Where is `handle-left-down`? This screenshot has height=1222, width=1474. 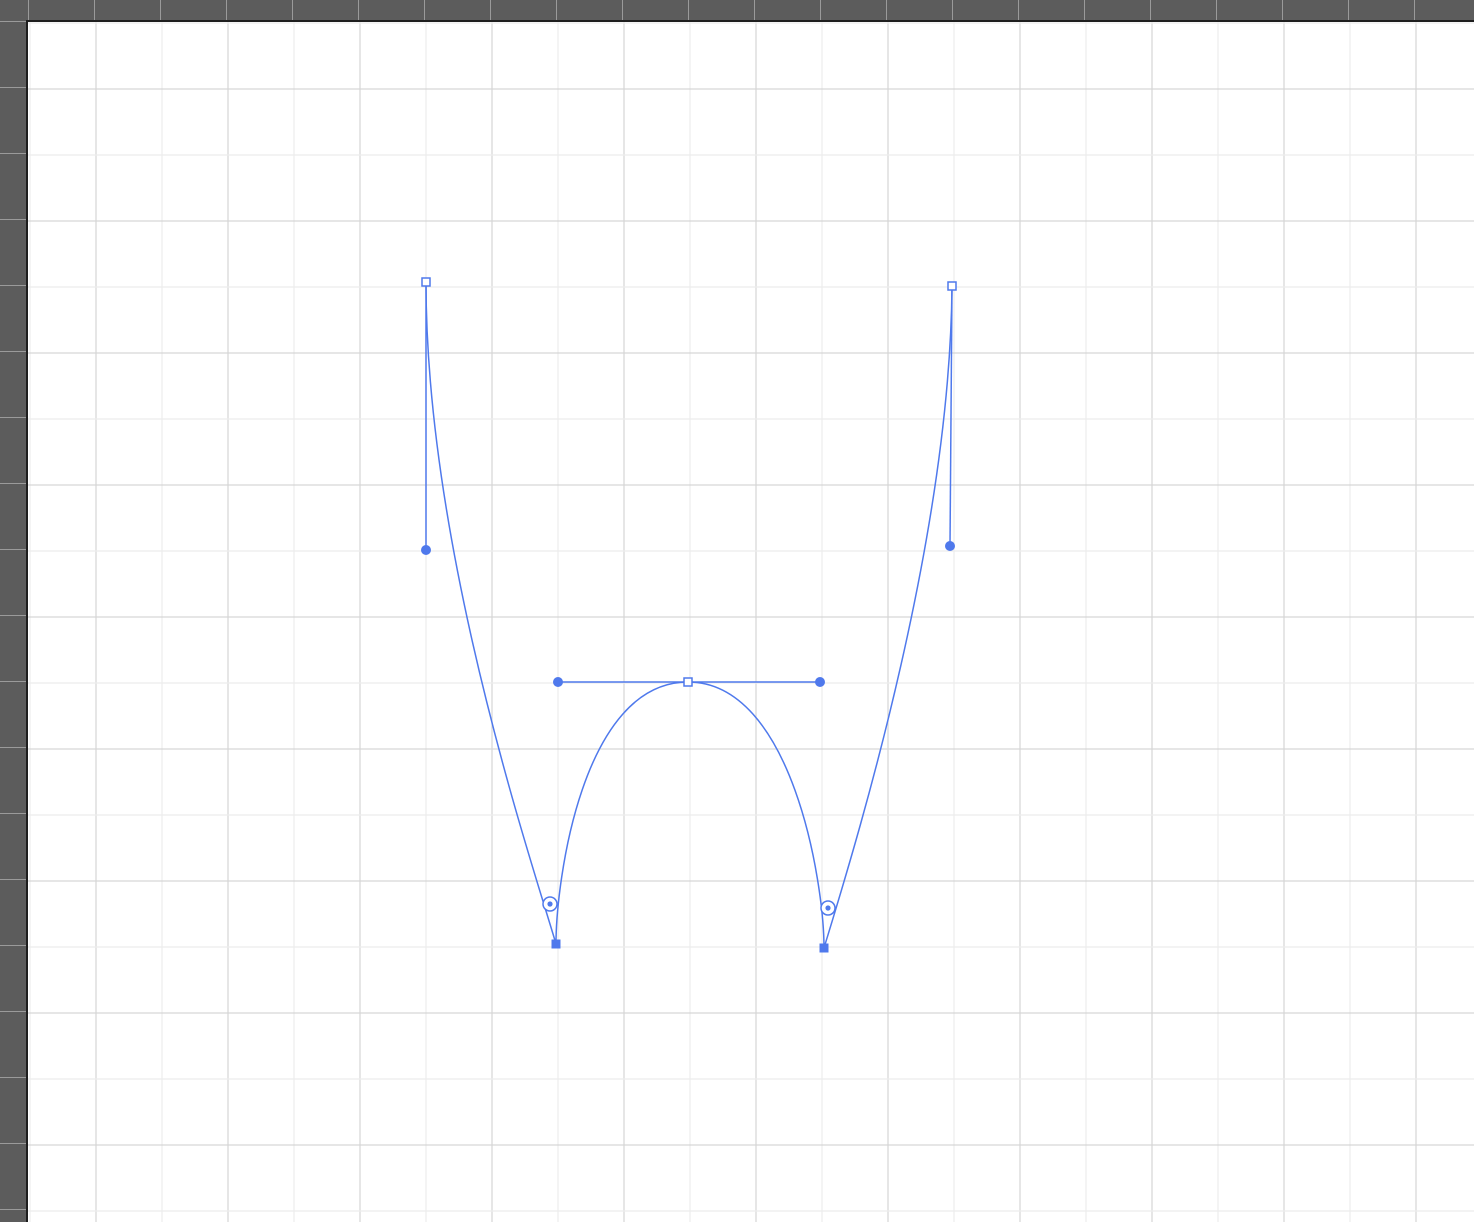 handle-left-down is located at coordinates (426, 550).